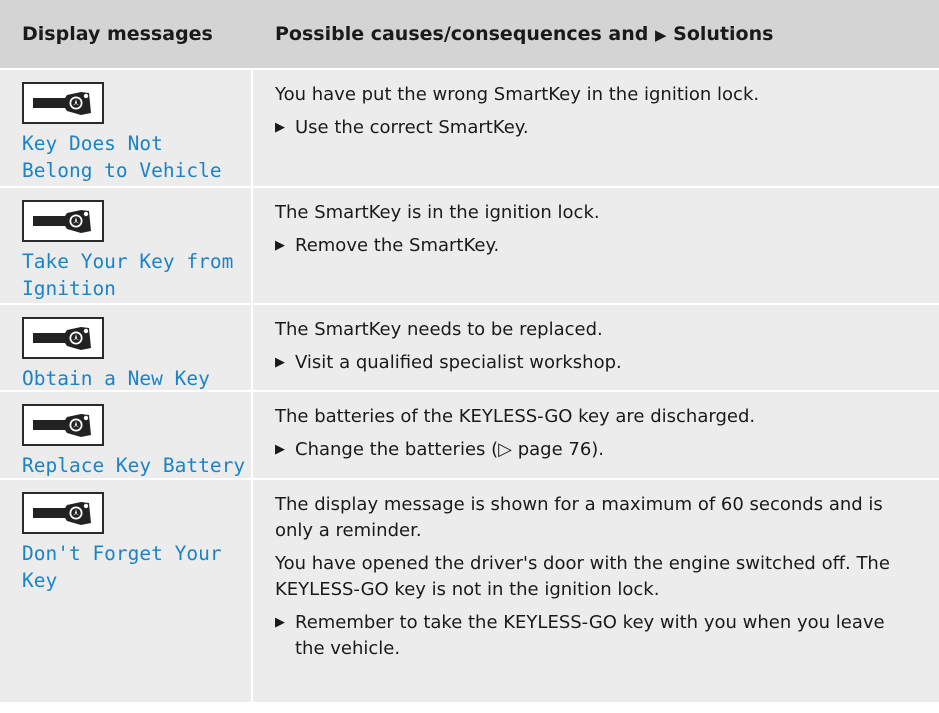 This screenshot has width=939, height=713. I want to click on action-item: ▶ Use the correct SmartKey., so click(597, 128).